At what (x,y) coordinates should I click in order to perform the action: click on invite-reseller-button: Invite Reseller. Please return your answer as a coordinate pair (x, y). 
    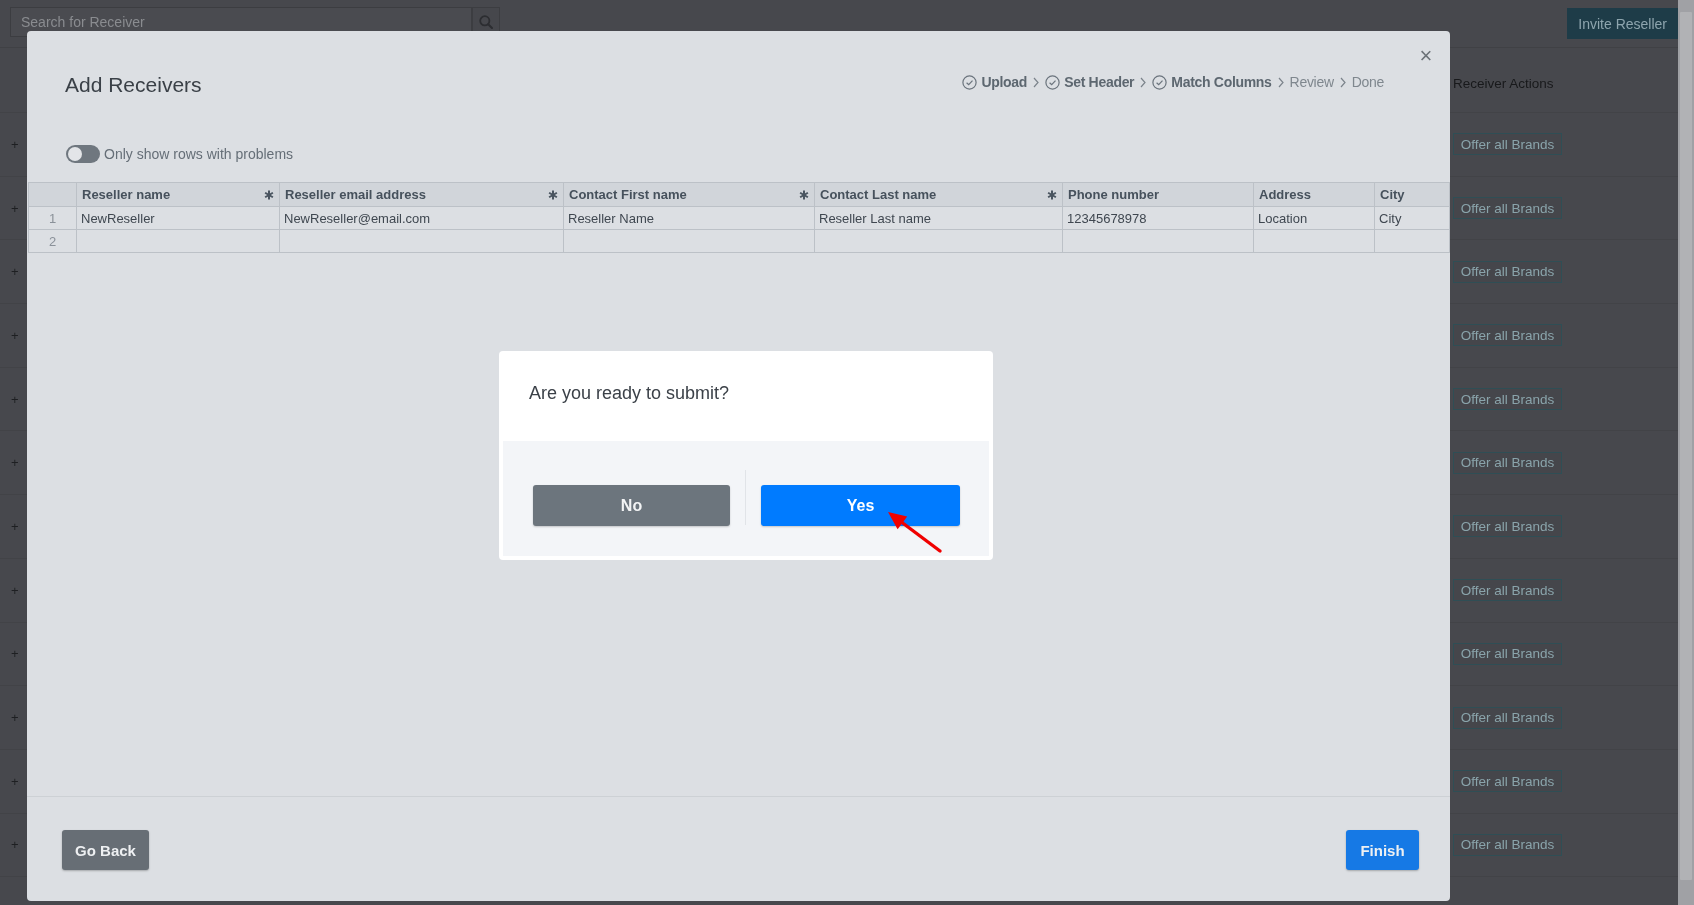
    Looking at the image, I should click on (1622, 23).